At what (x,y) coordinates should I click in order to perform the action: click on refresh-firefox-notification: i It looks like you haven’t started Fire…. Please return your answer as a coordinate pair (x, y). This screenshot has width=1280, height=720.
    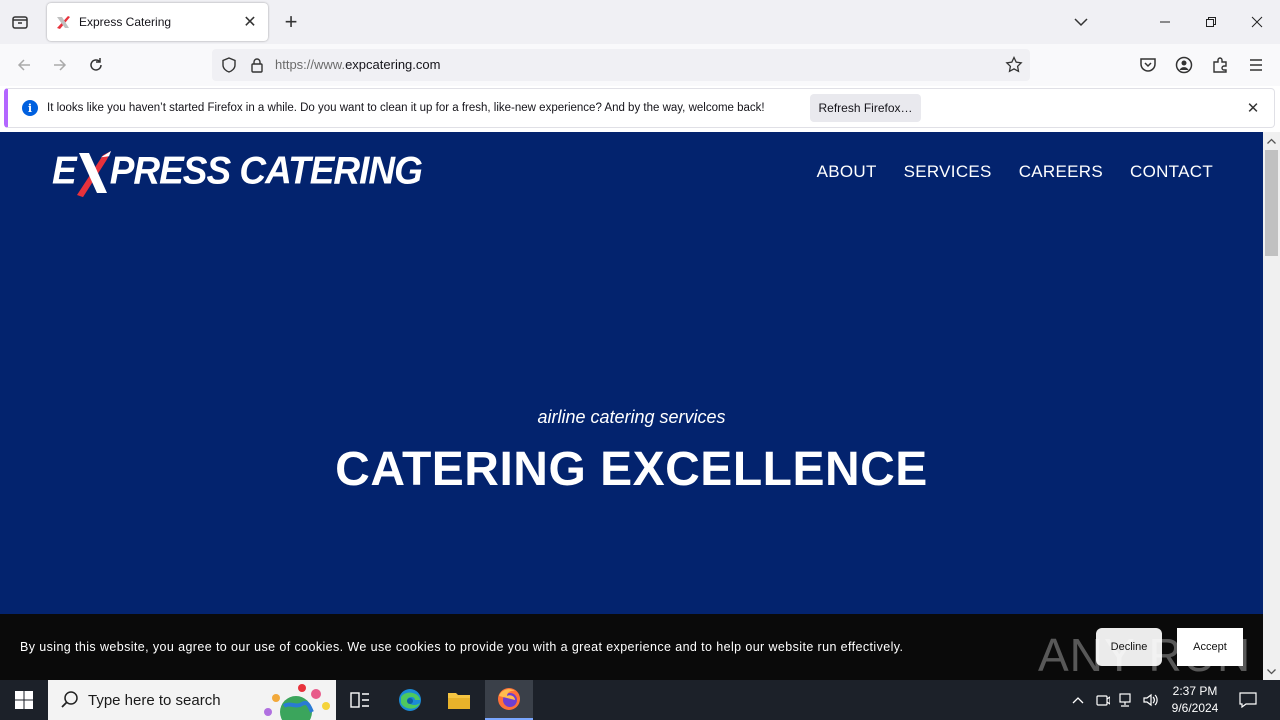
    Looking at the image, I should click on (639, 108).